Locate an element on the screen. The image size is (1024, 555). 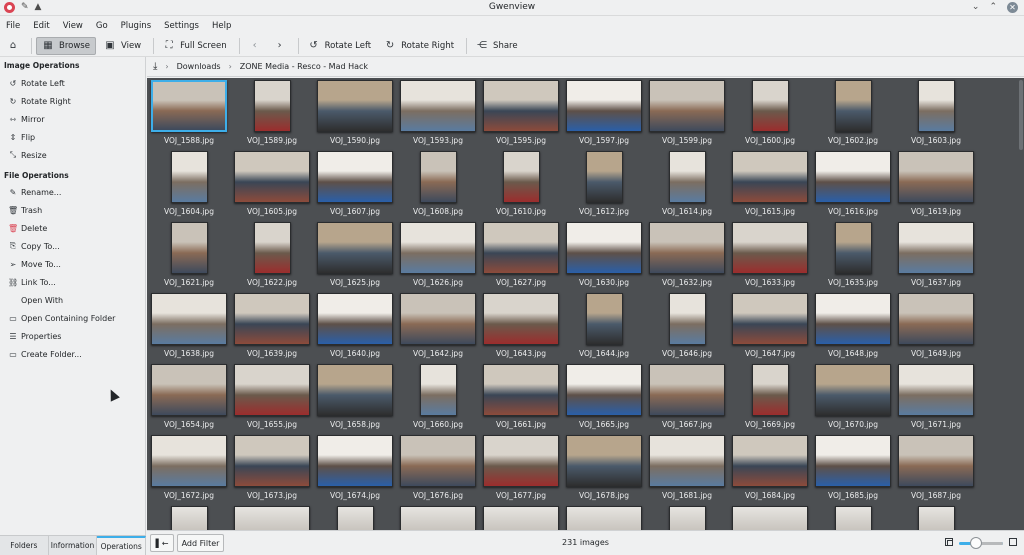
menu-plugins: Plugins is located at coordinates (136, 26).